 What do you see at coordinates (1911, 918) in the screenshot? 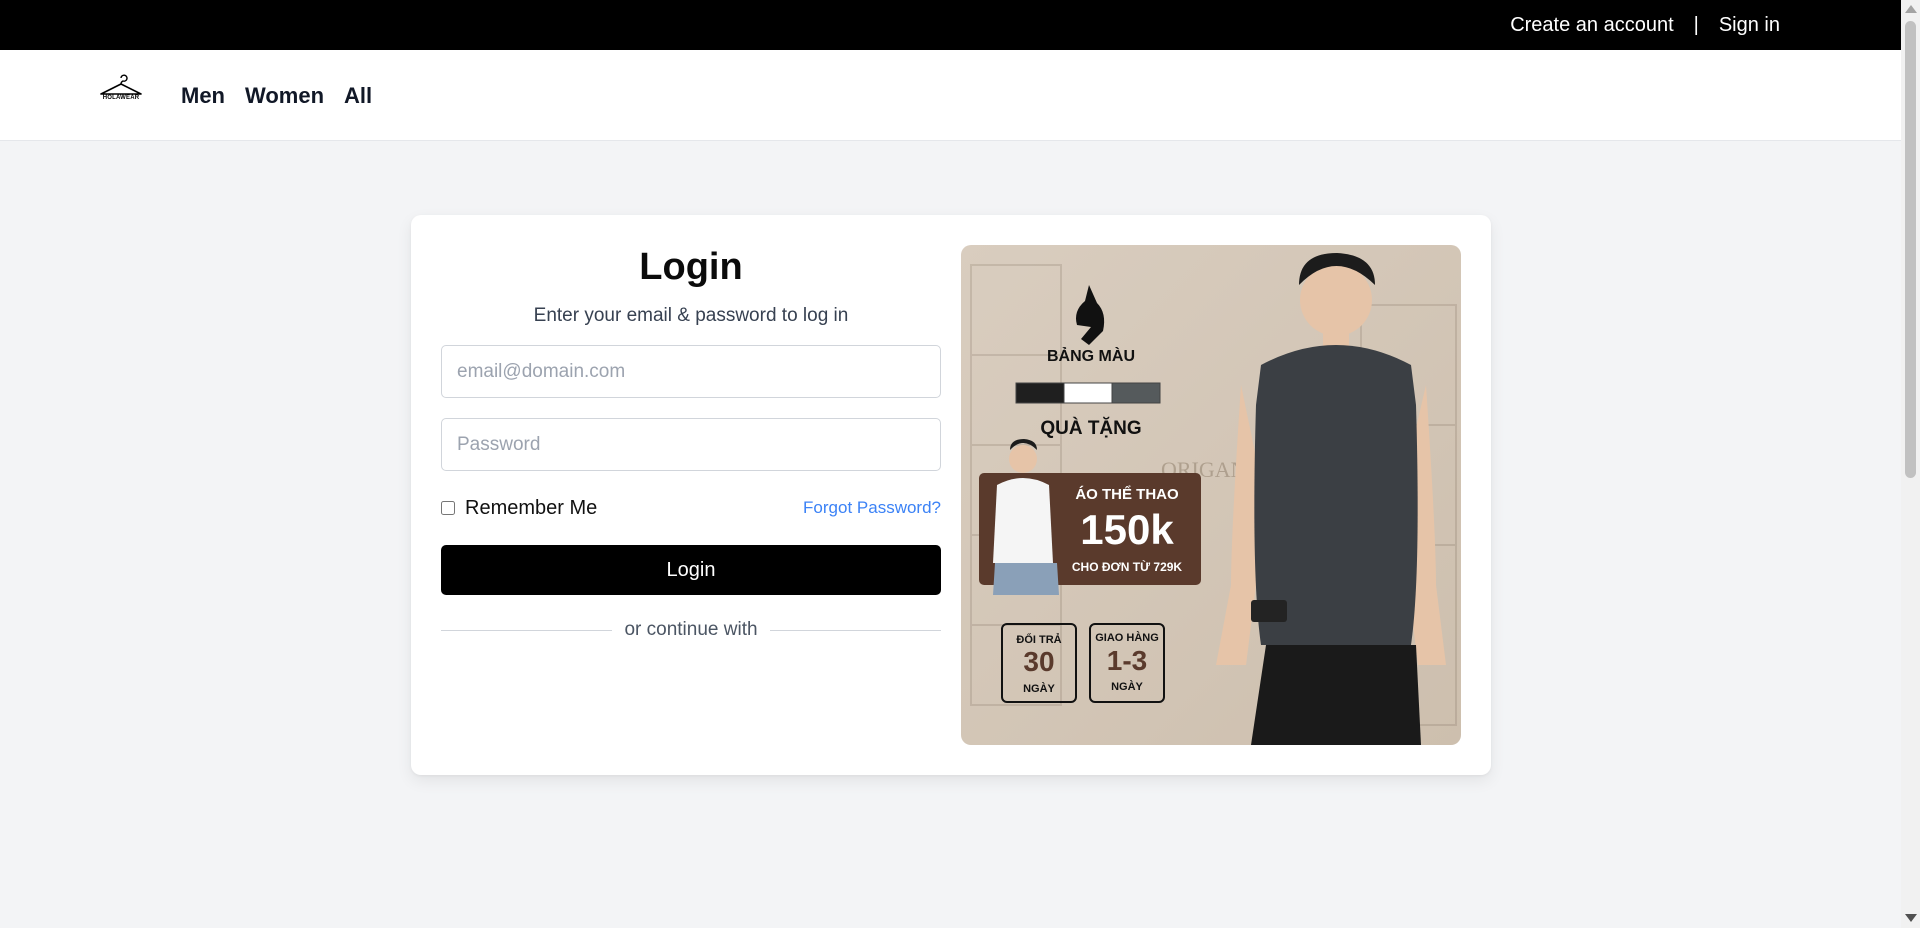
I see `scroll-down-arrow-icon` at bounding box center [1911, 918].